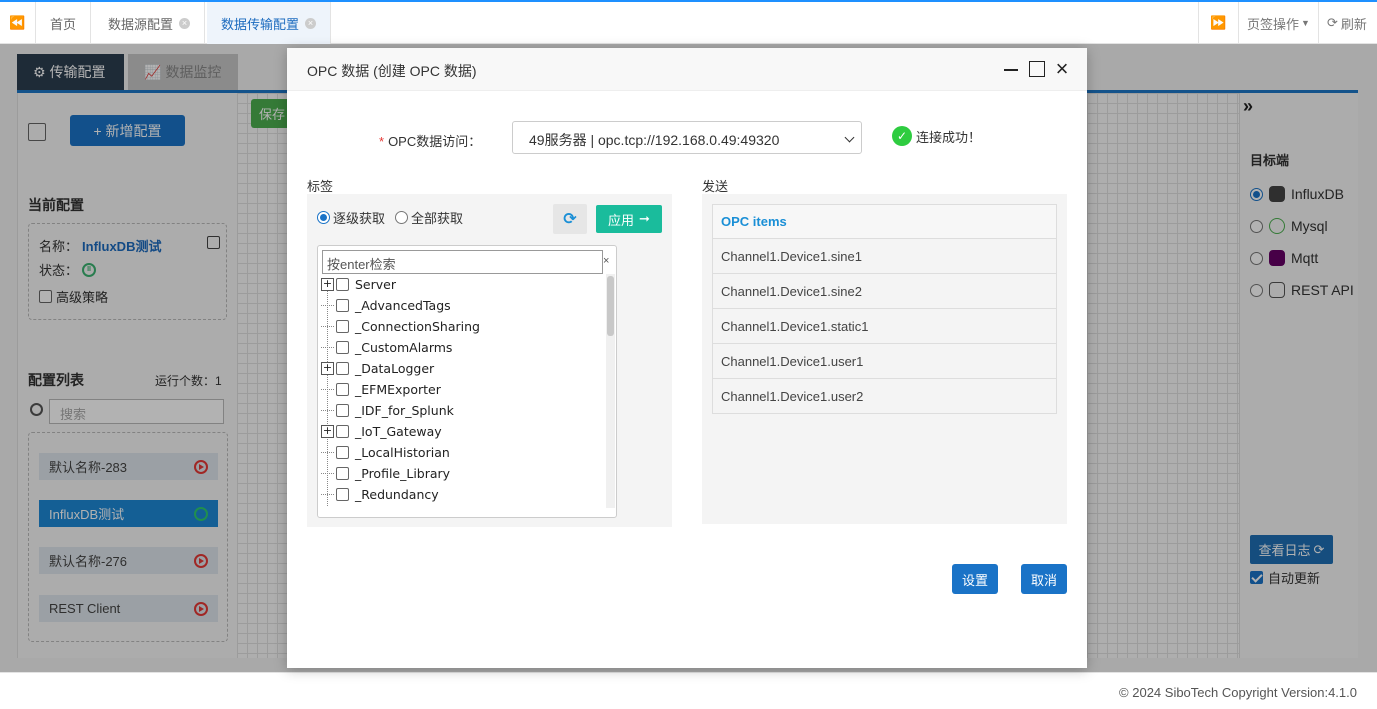 The width and height of the screenshot is (1377, 709). Describe the element at coordinates (715, 186) in the screenshot. I see `send-section-label: 发送` at that location.